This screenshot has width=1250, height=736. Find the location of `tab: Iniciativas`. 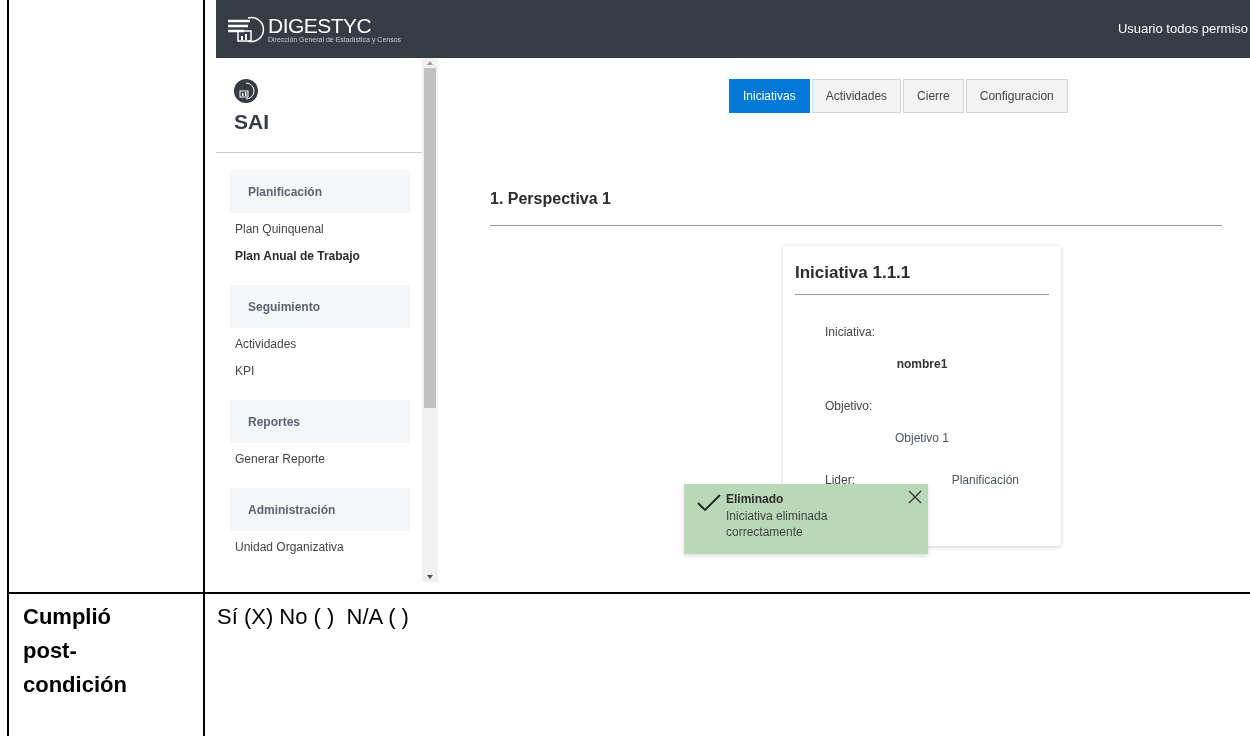

tab: Iniciativas is located at coordinates (769, 96).